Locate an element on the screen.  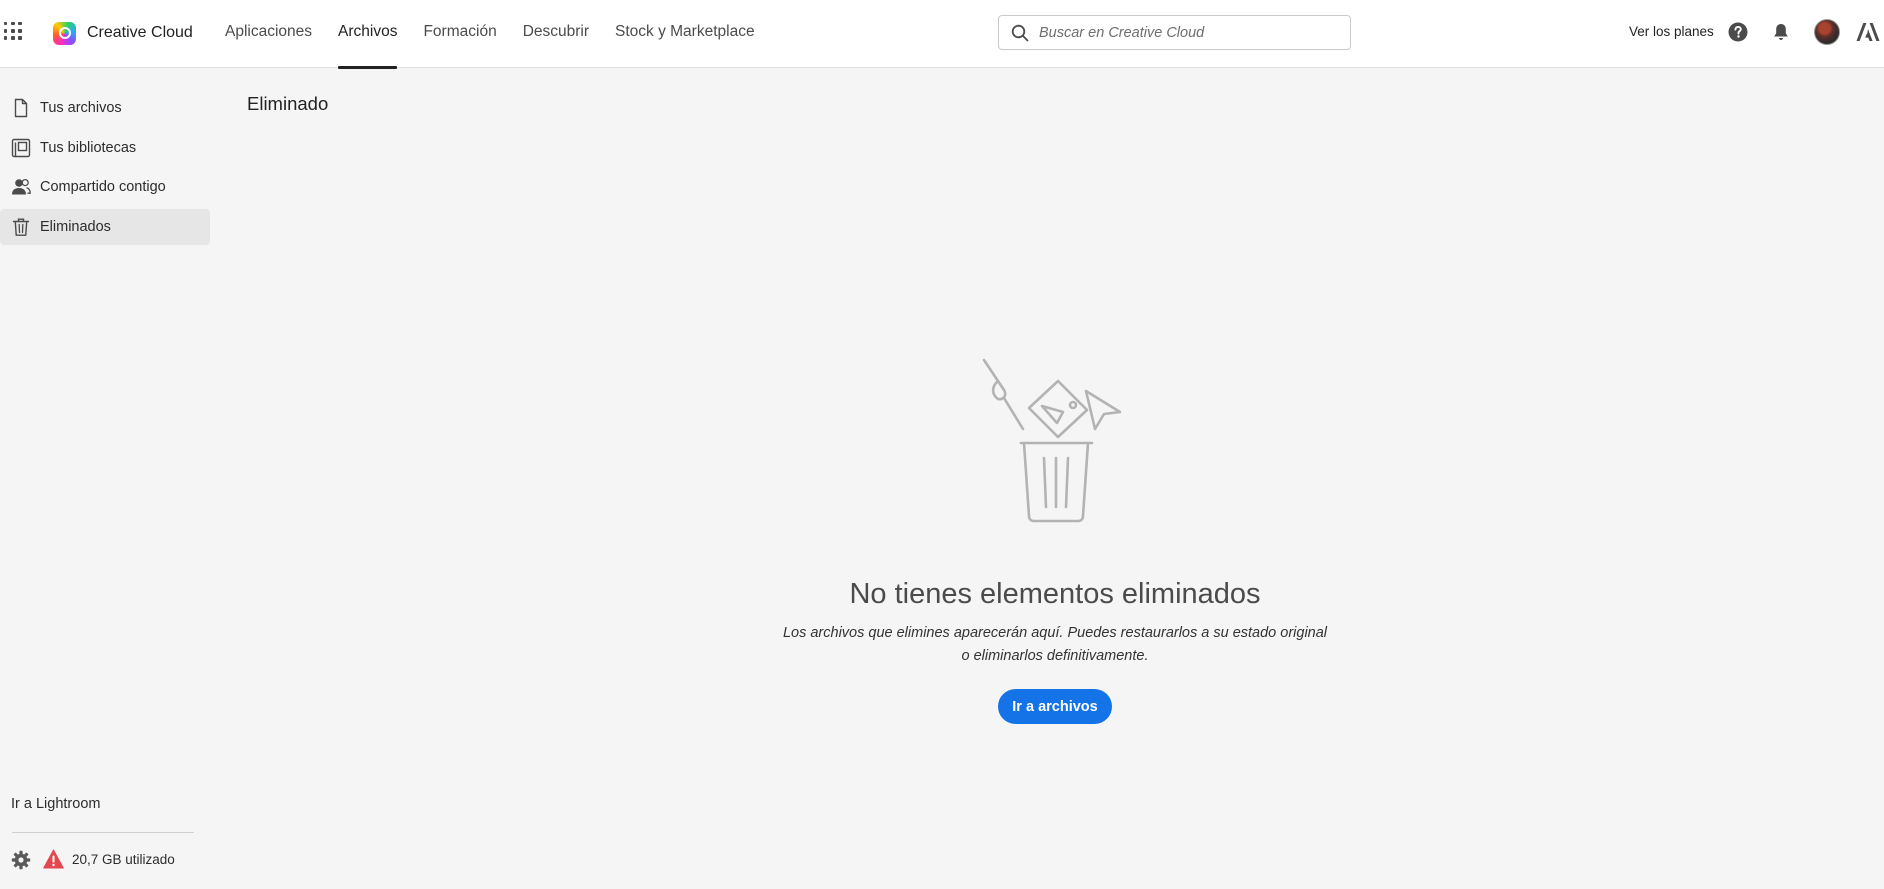
trash-icon is located at coordinates (21, 227).